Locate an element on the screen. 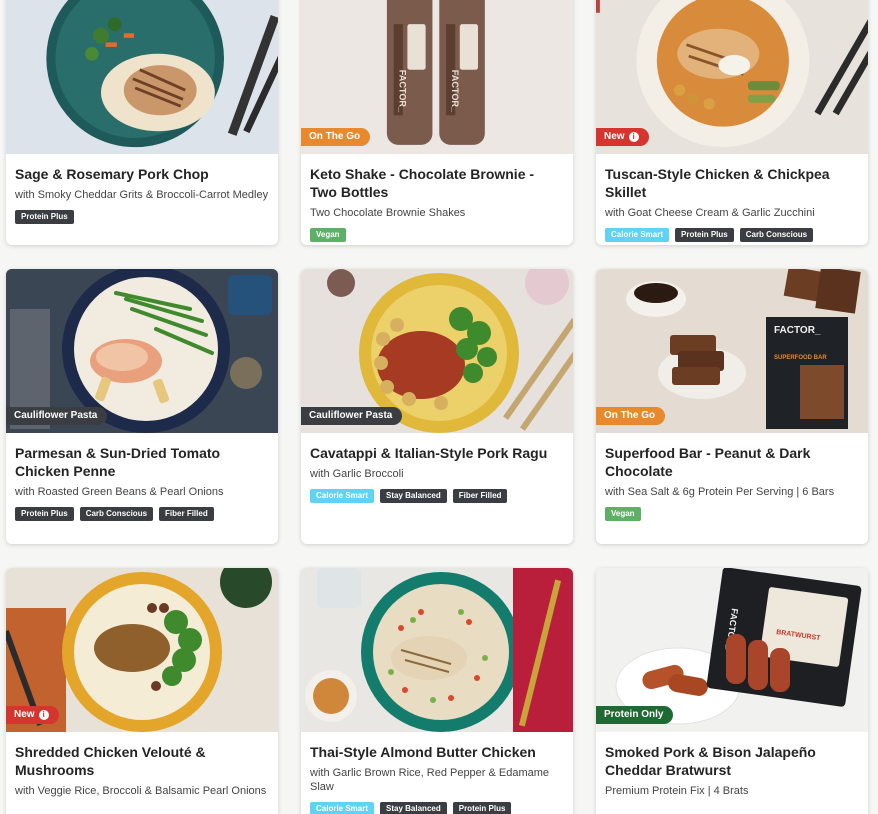  meal-image: FACTOR_ SUPERFOOD BAR On The Go is located at coordinates (732, 351).